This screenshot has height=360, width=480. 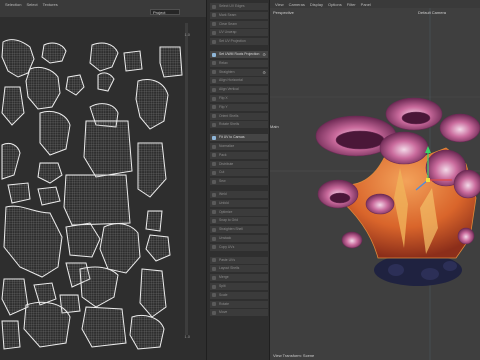 I want to click on tool-item: Clear Seam, so click(x=239, y=24).